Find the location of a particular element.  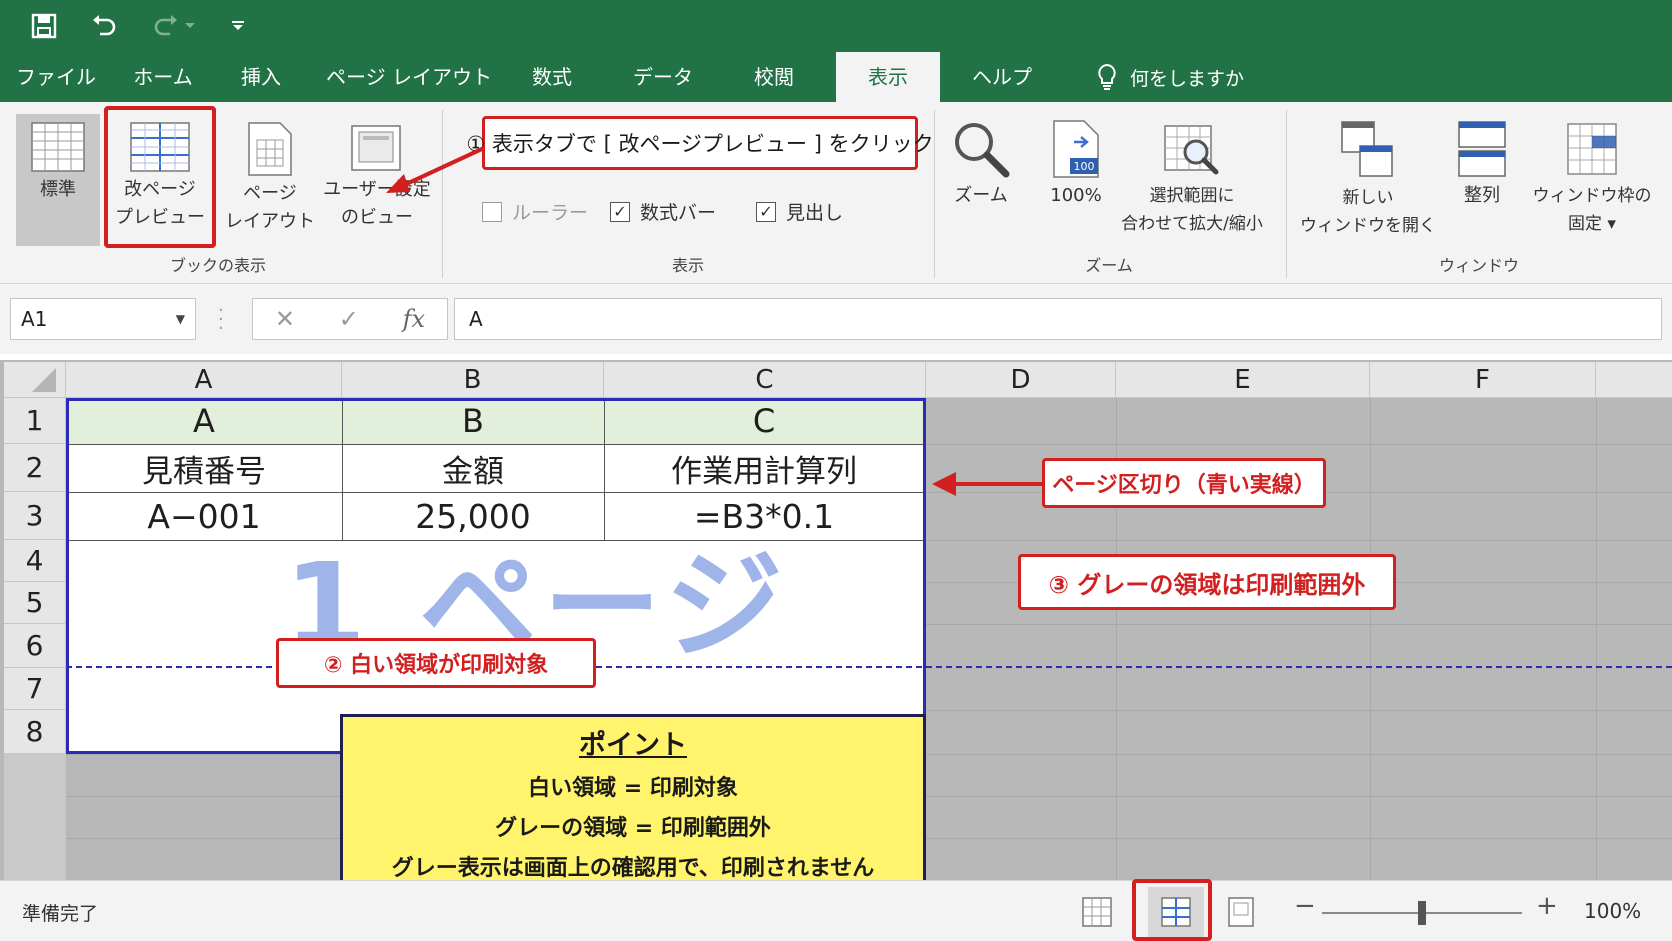

tab-help: ヘルプ is located at coordinates (1002, 77).